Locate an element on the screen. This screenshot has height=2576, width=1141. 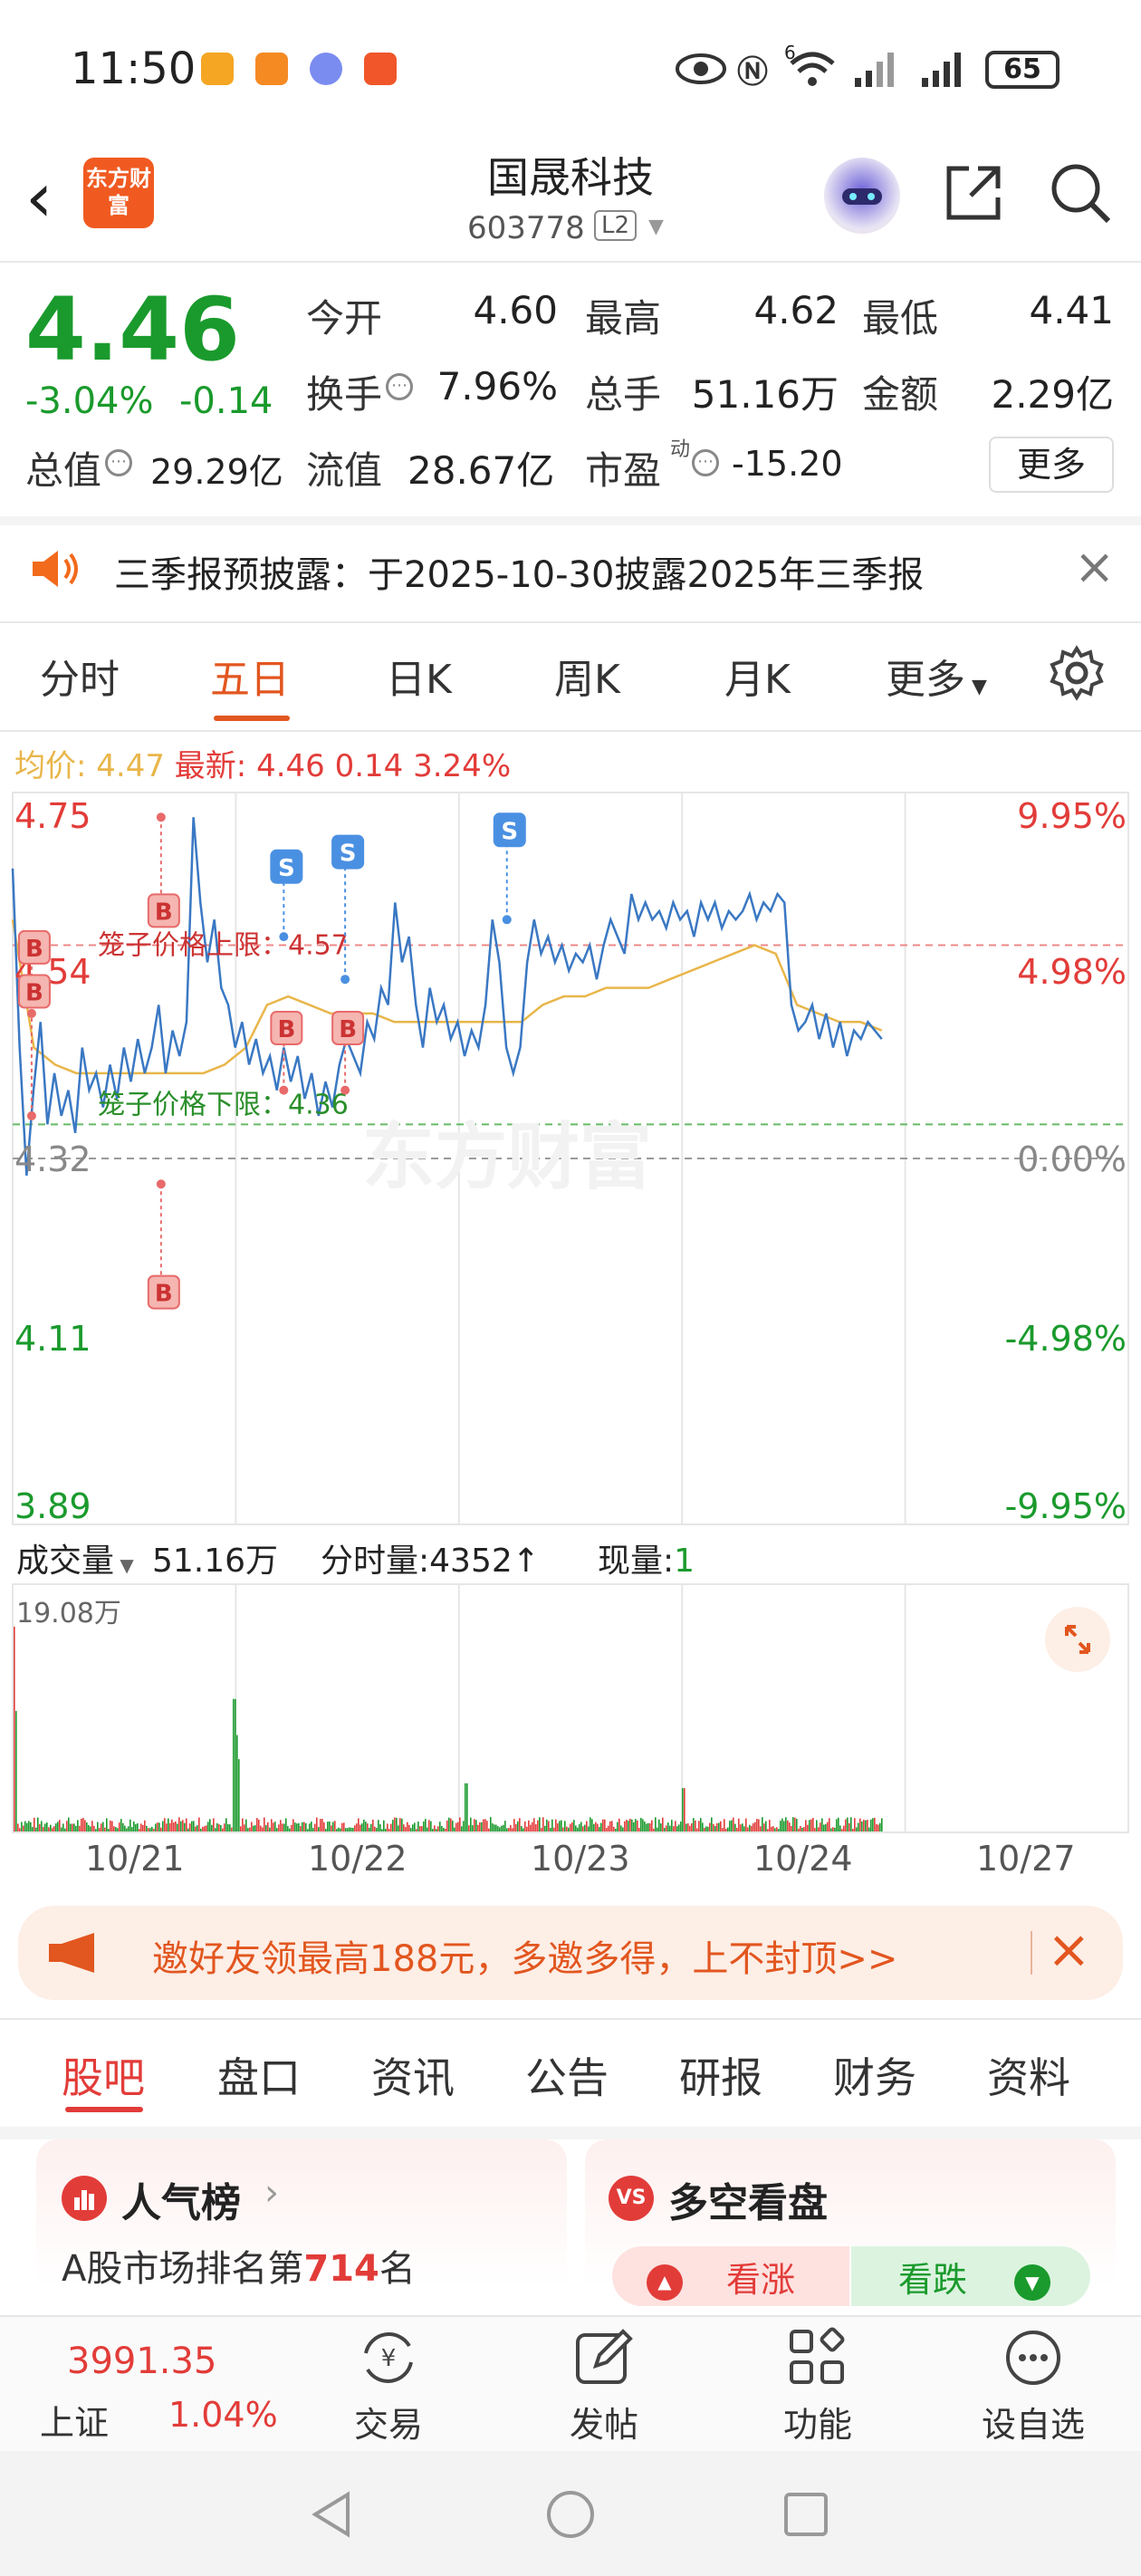
volume-chart is located at coordinates (570, 1708).